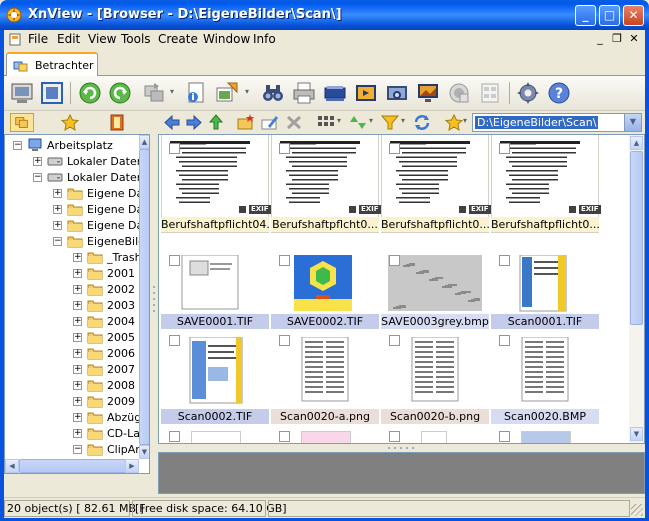 The width and height of the screenshot is (649, 521). Describe the element at coordinates (144, 452) in the screenshot. I see `scroll-down-icon: ▼` at that location.